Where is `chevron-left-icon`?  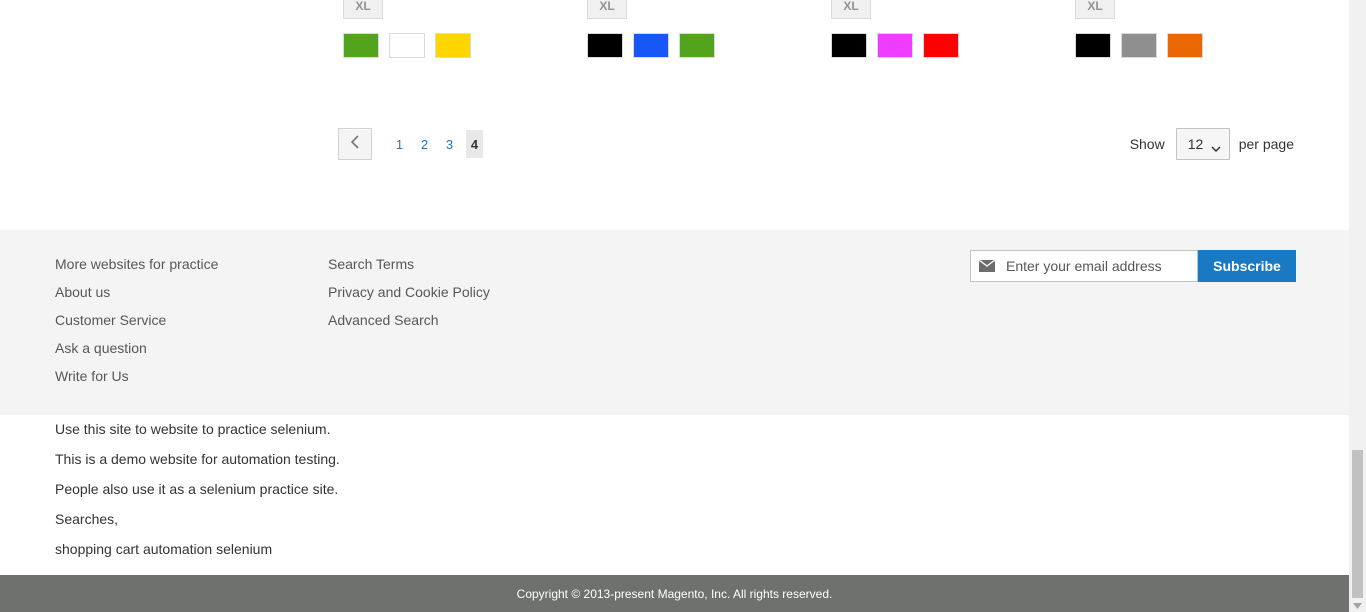 chevron-left-icon is located at coordinates (355, 144).